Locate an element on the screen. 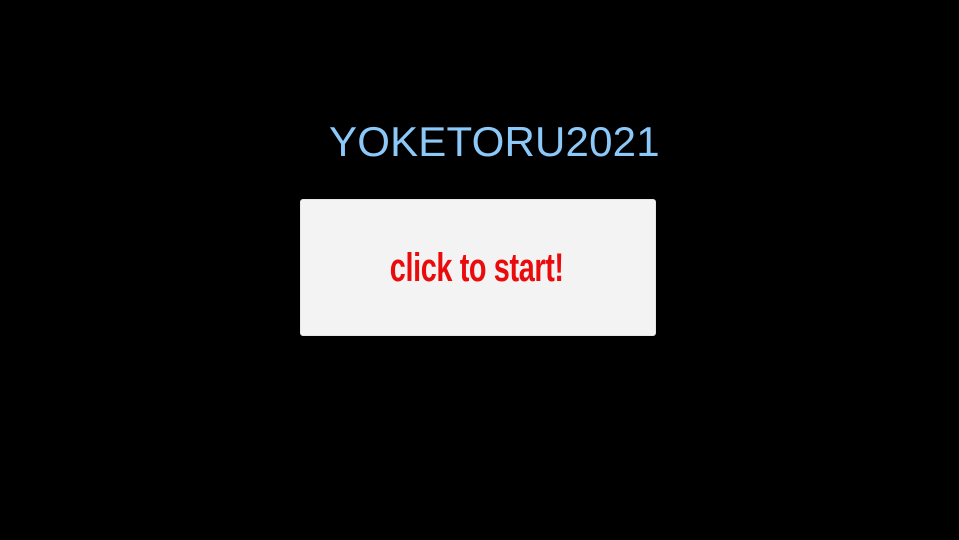 The height and width of the screenshot is (540, 959). start-button: click to start! is located at coordinates (478, 267).